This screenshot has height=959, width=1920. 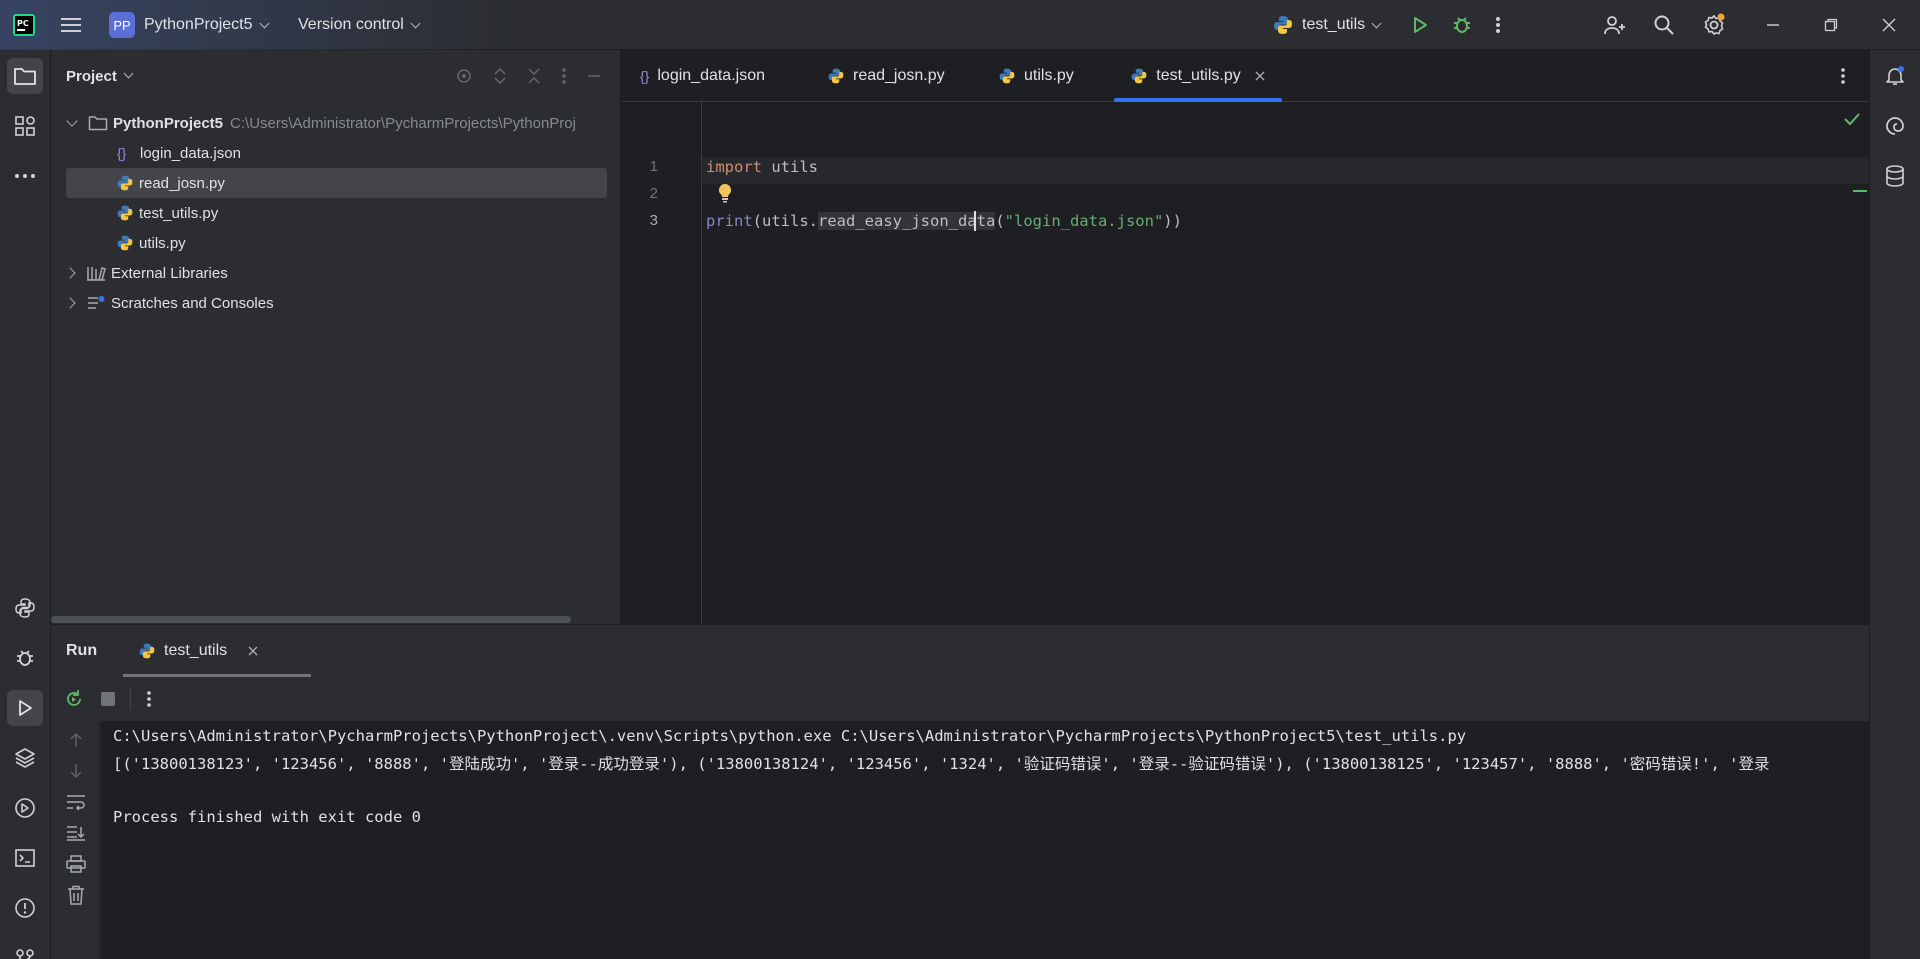 I want to click on code-token: )), so click(x=1172, y=221).